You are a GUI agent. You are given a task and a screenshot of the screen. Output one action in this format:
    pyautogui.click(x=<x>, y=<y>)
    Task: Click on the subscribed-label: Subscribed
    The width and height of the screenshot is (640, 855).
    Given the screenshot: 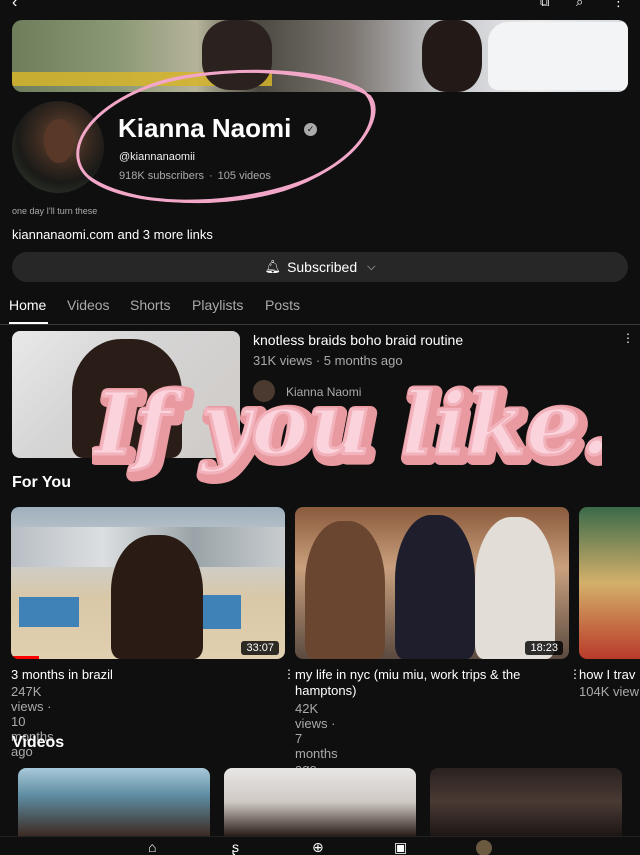 What is the action you would take?
    pyautogui.click(x=322, y=267)
    